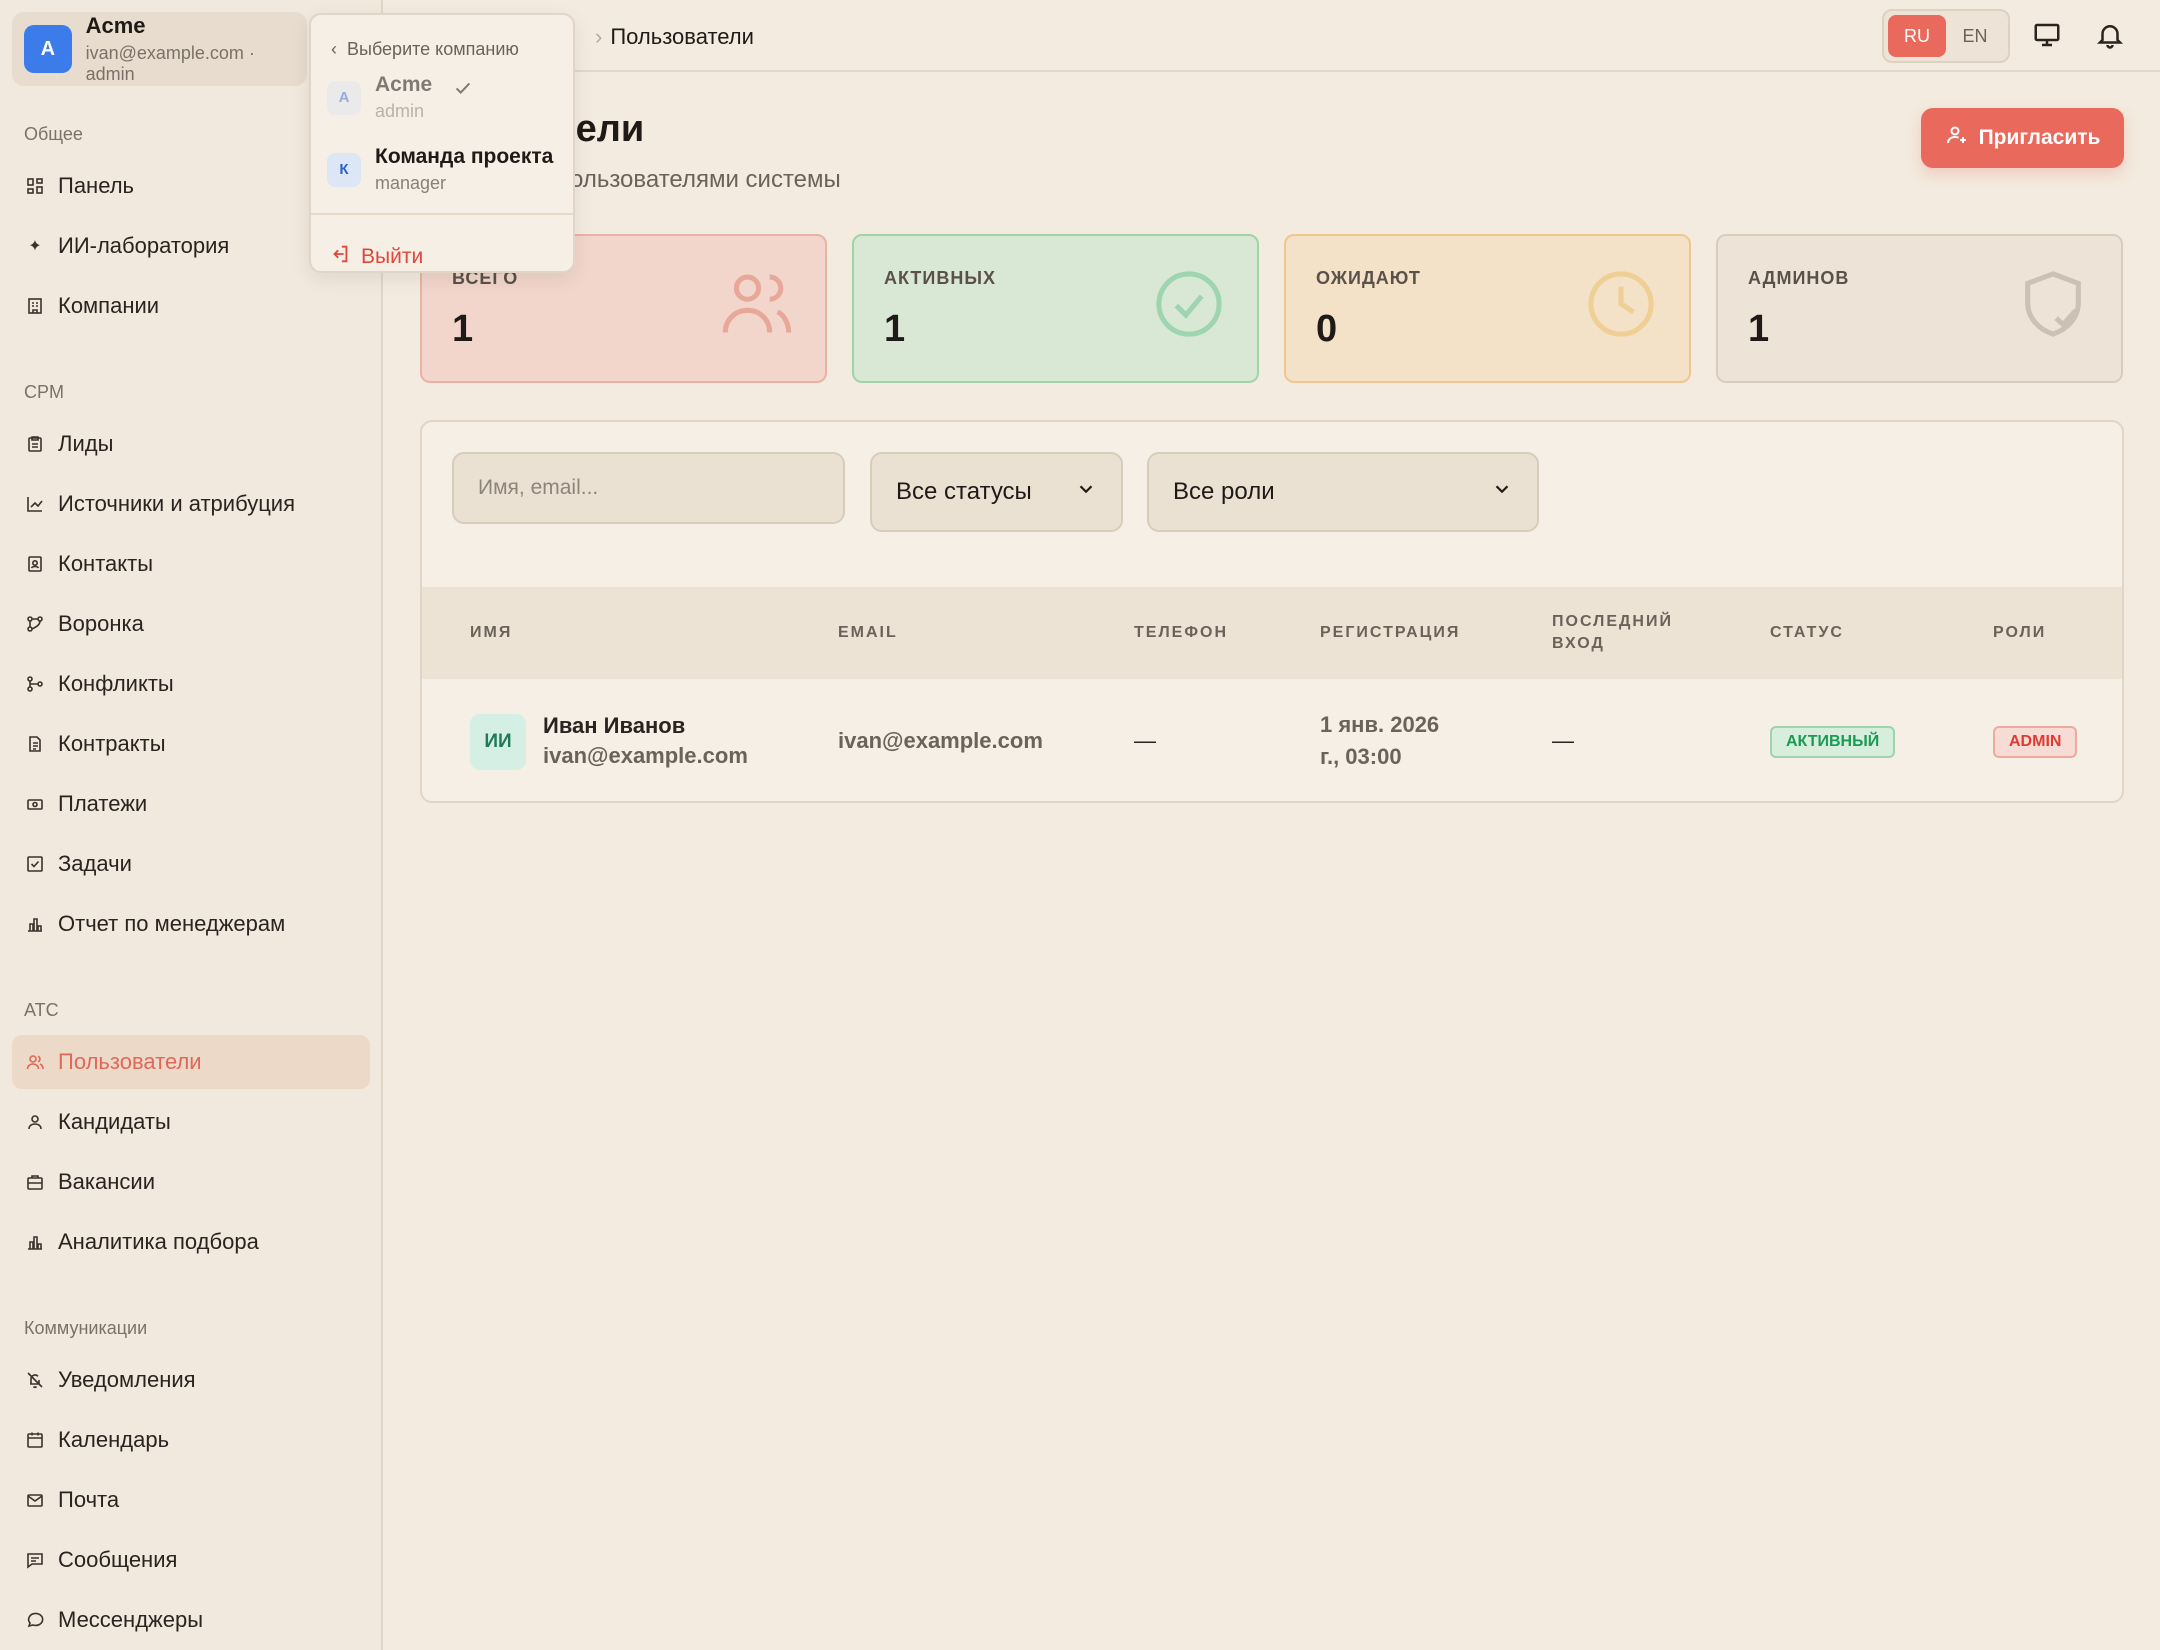 The width and height of the screenshot is (2160, 1650). What do you see at coordinates (191, 1182) in the screenshot?
I see `sidebar-item-vacancies: Вакансии` at bounding box center [191, 1182].